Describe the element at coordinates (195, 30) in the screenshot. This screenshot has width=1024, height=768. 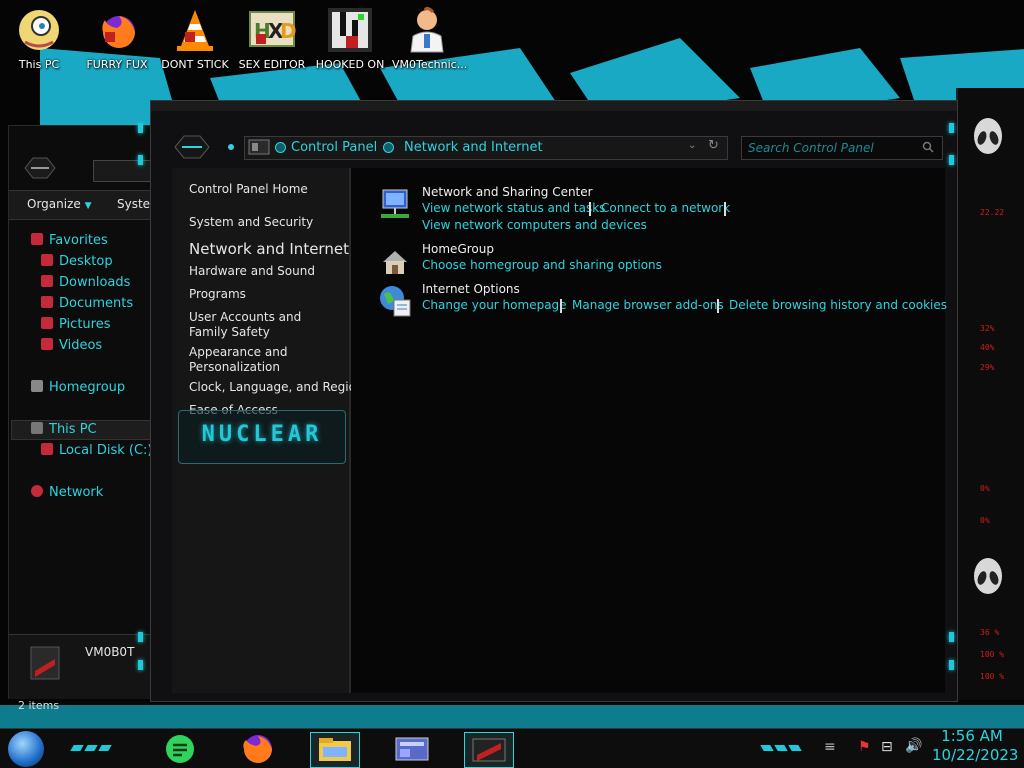
I see `vlc-cone-icon` at that location.